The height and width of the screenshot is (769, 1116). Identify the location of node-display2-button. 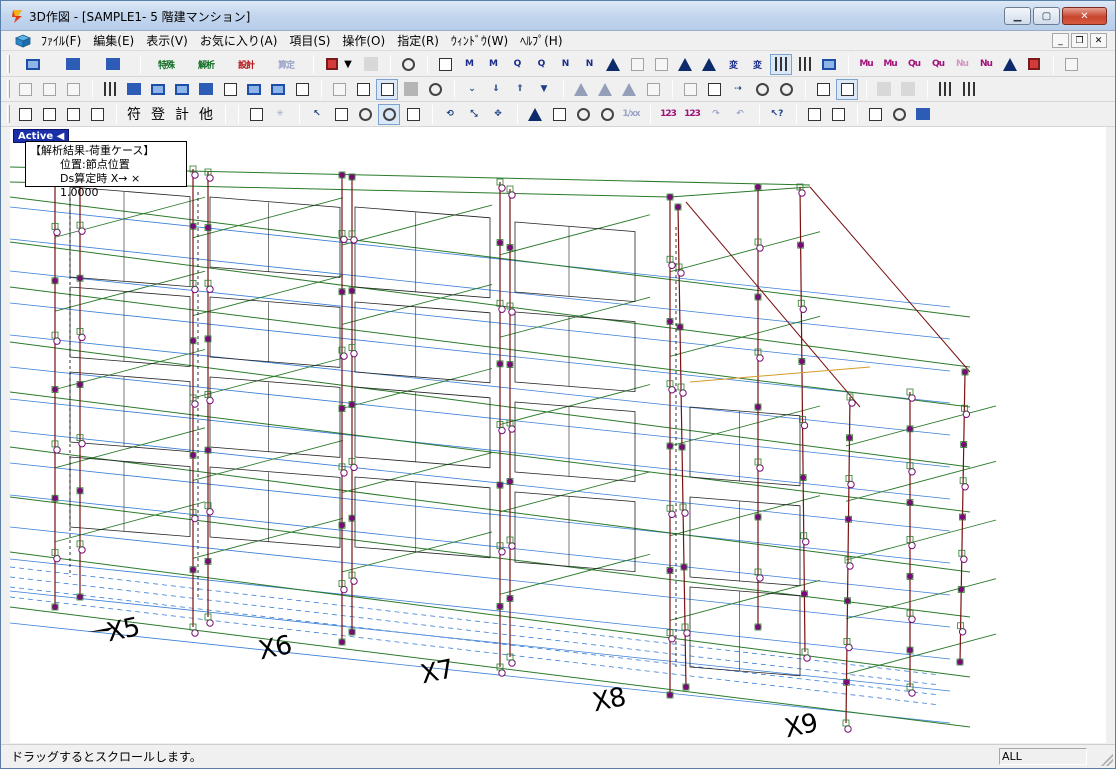
(805, 64).